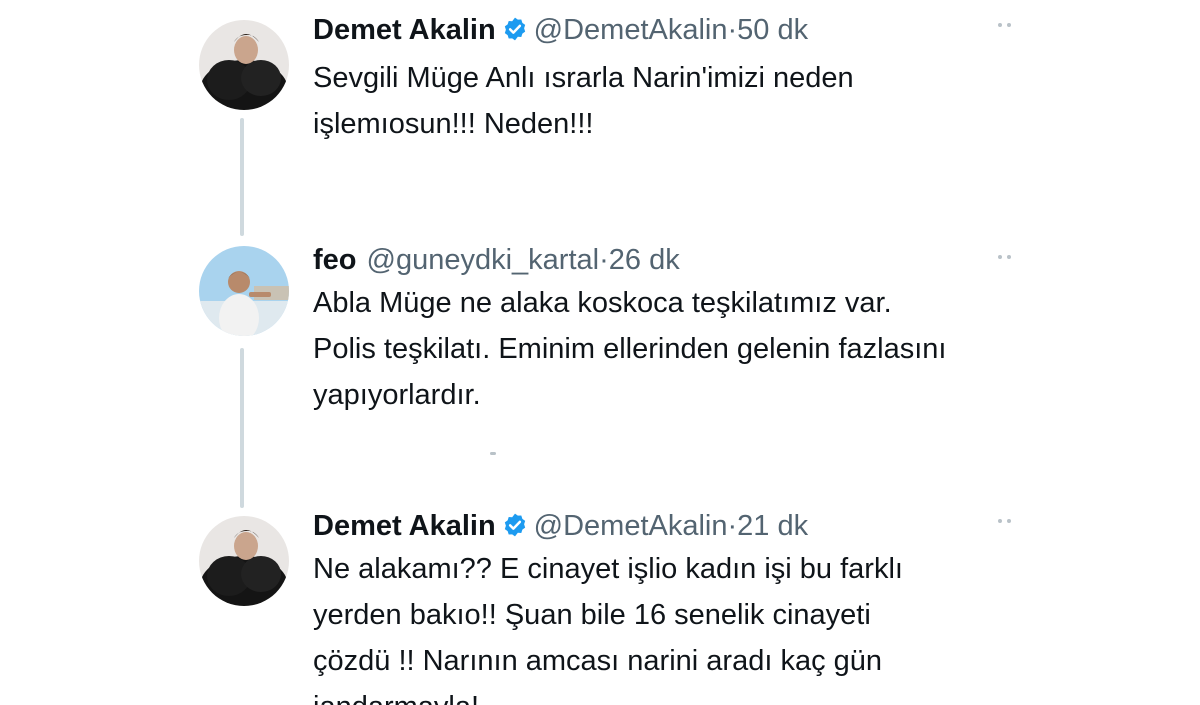 This screenshot has width=1200, height=705. I want to click on tweet-text-line: jandarmayla!, so click(673, 694).